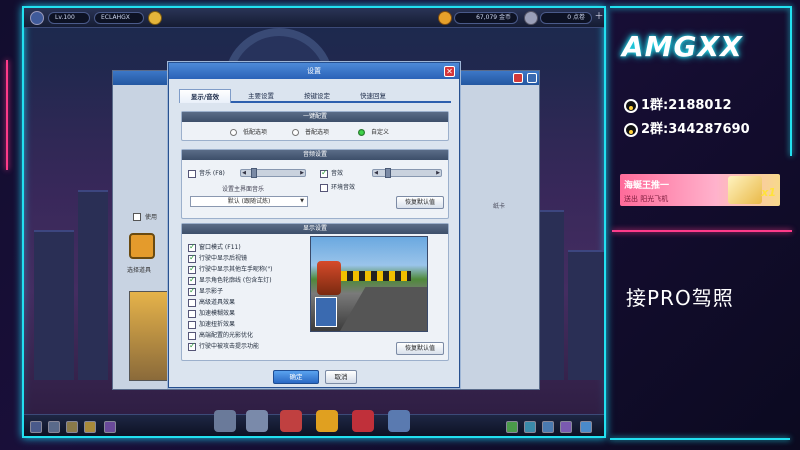 This screenshot has width=800, height=450. What do you see at coordinates (110, 427) in the screenshot?
I see `help-icon` at bounding box center [110, 427].